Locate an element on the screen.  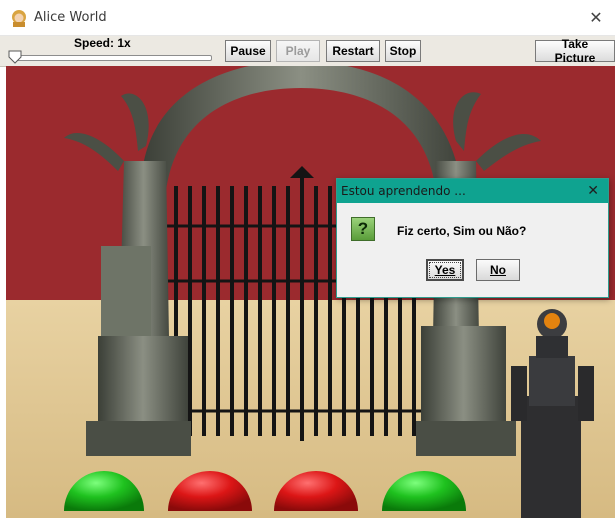
pause-button: Pause is located at coordinates (248, 51).